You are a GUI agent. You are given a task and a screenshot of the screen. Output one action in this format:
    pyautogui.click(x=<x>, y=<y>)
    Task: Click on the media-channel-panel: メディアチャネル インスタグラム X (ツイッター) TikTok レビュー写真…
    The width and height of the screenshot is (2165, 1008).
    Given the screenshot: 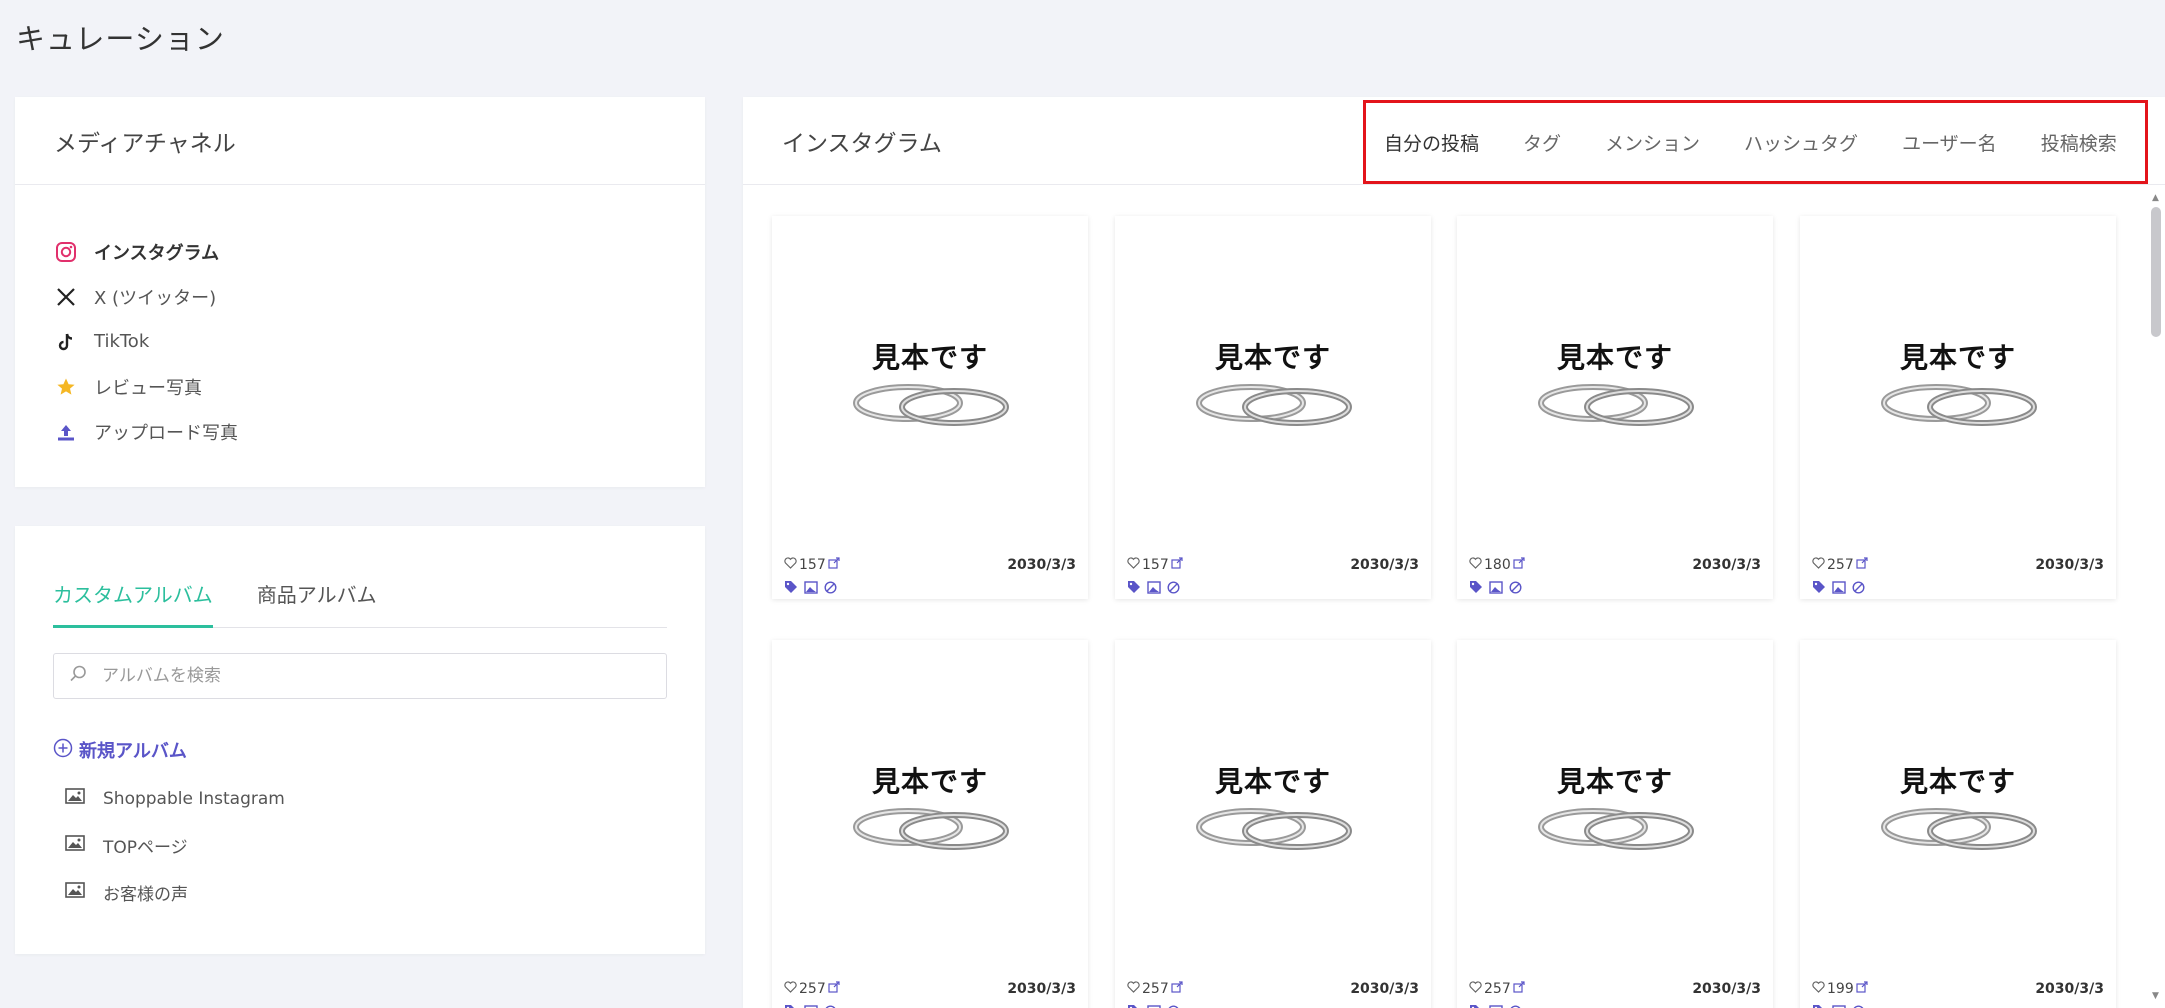 What is the action you would take?
    pyautogui.click(x=360, y=292)
    